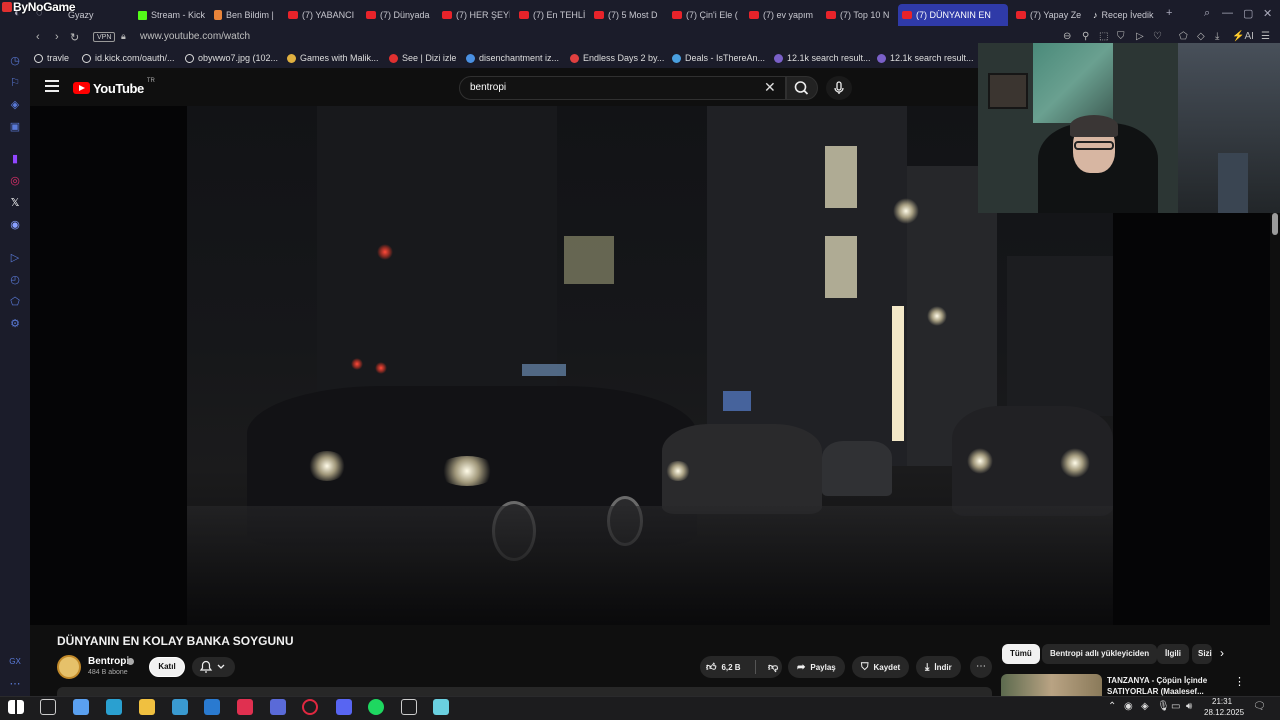 Image resolution: width=1280 pixels, height=720 pixels. I want to click on share-button: ➦ Paylaş, so click(816, 667).